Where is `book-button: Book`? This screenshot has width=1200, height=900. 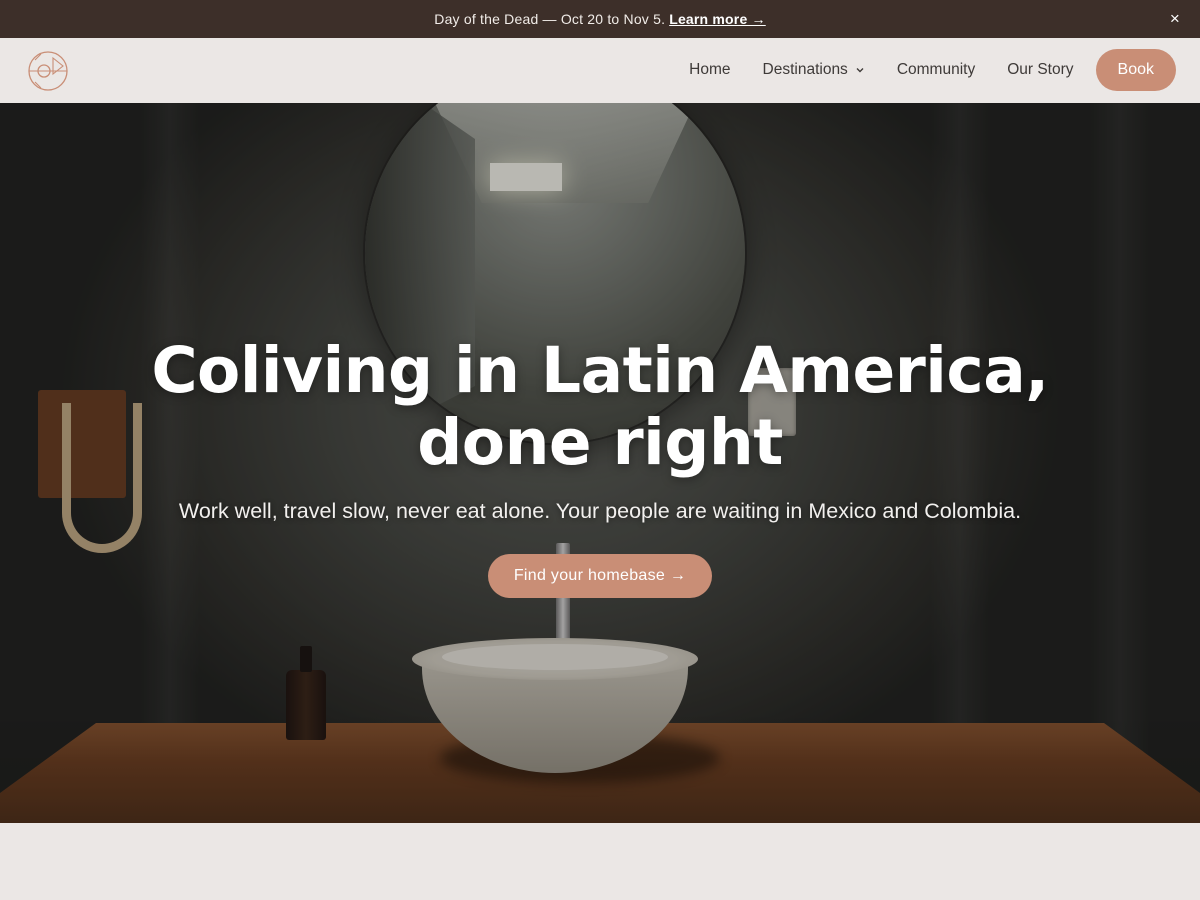 book-button: Book is located at coordinates (1135, 70).